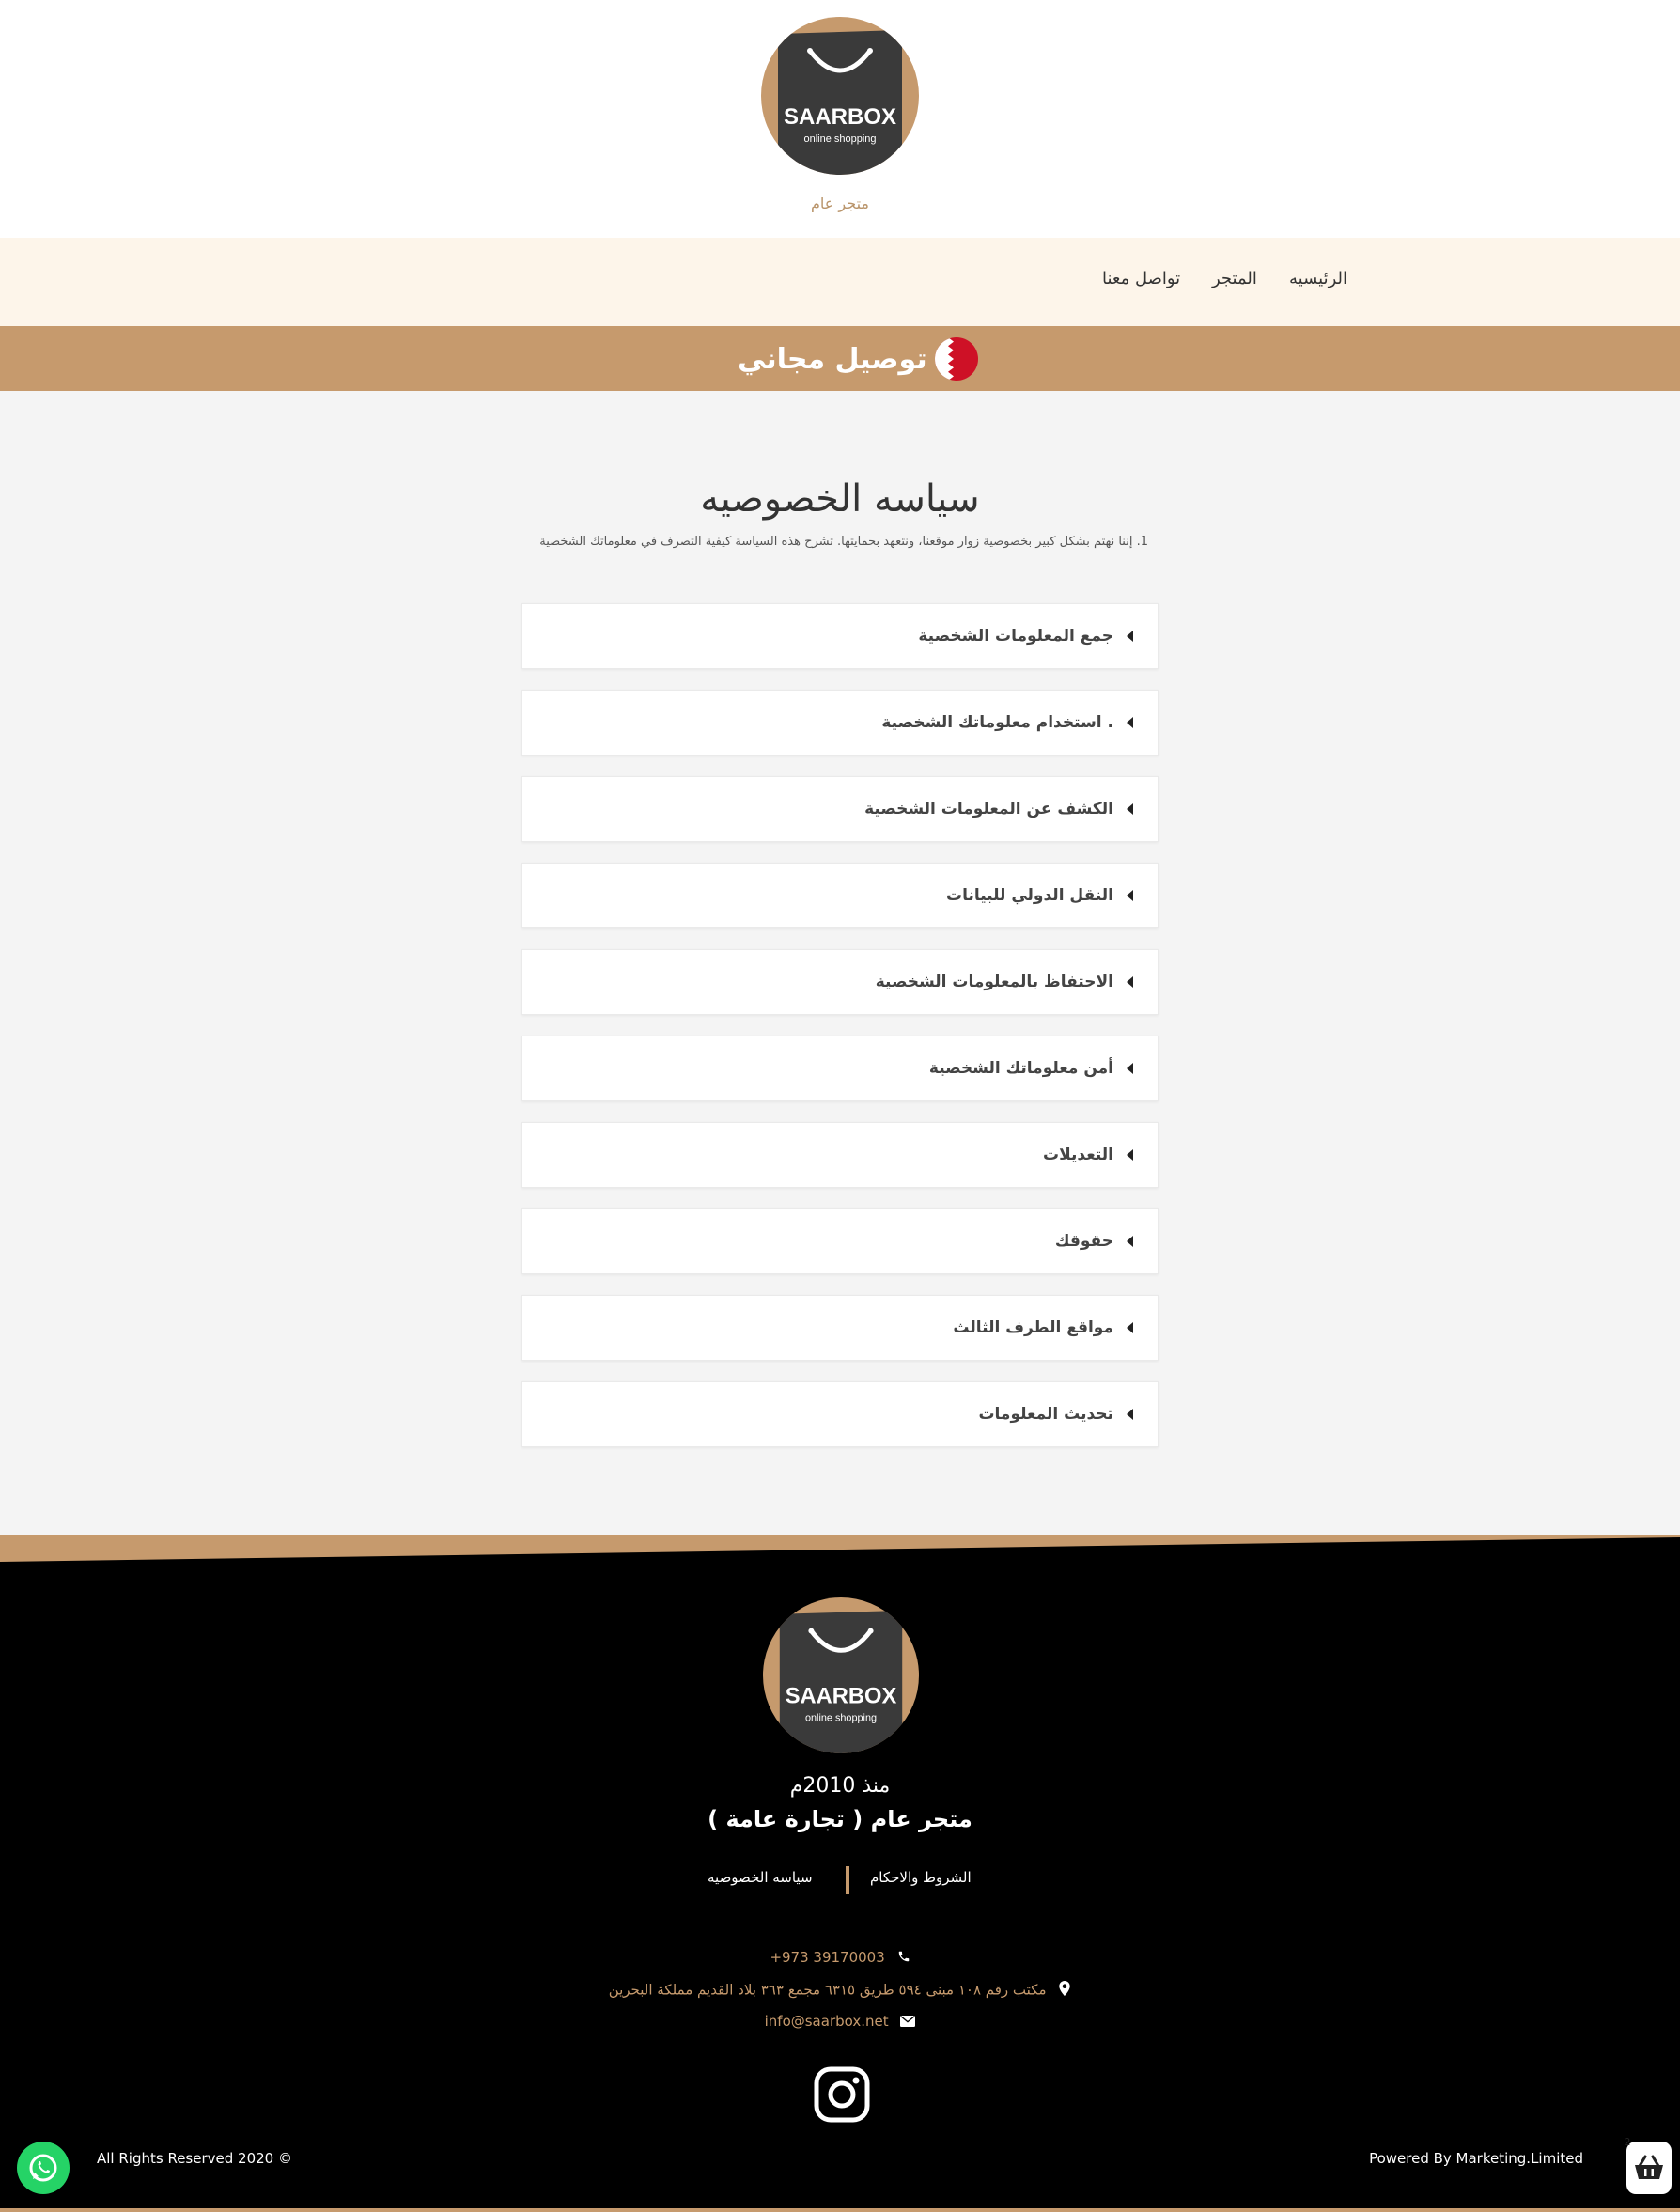 The height and width of the screenshot is (2212, 1680). What do you see at coordinates (840, 723) in the screenshot?
I see `accordion-item: . استخدام معلوماتك الشخصية` at bounding box center [840, 723].